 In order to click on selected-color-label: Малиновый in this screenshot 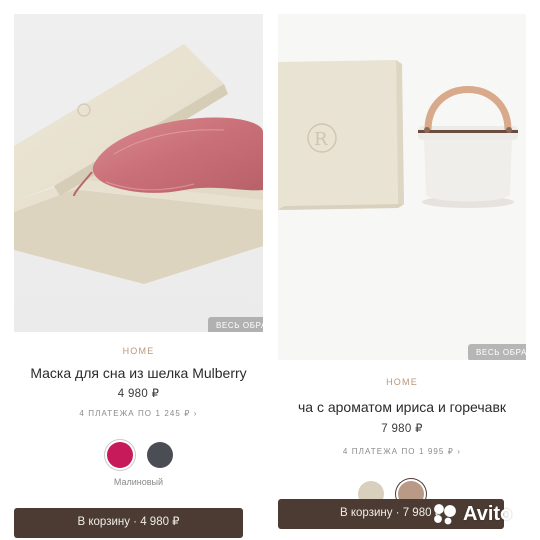, I will do `click(138, 482)`.